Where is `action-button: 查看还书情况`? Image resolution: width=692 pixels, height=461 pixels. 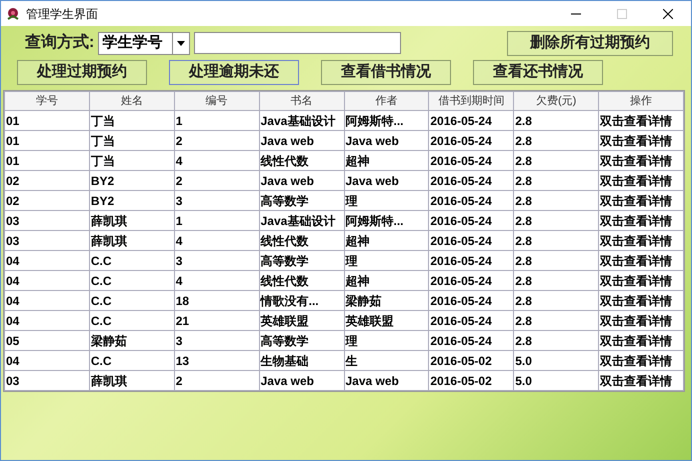 action-button: 查看还书情况 is located at coordinates (538, 72).